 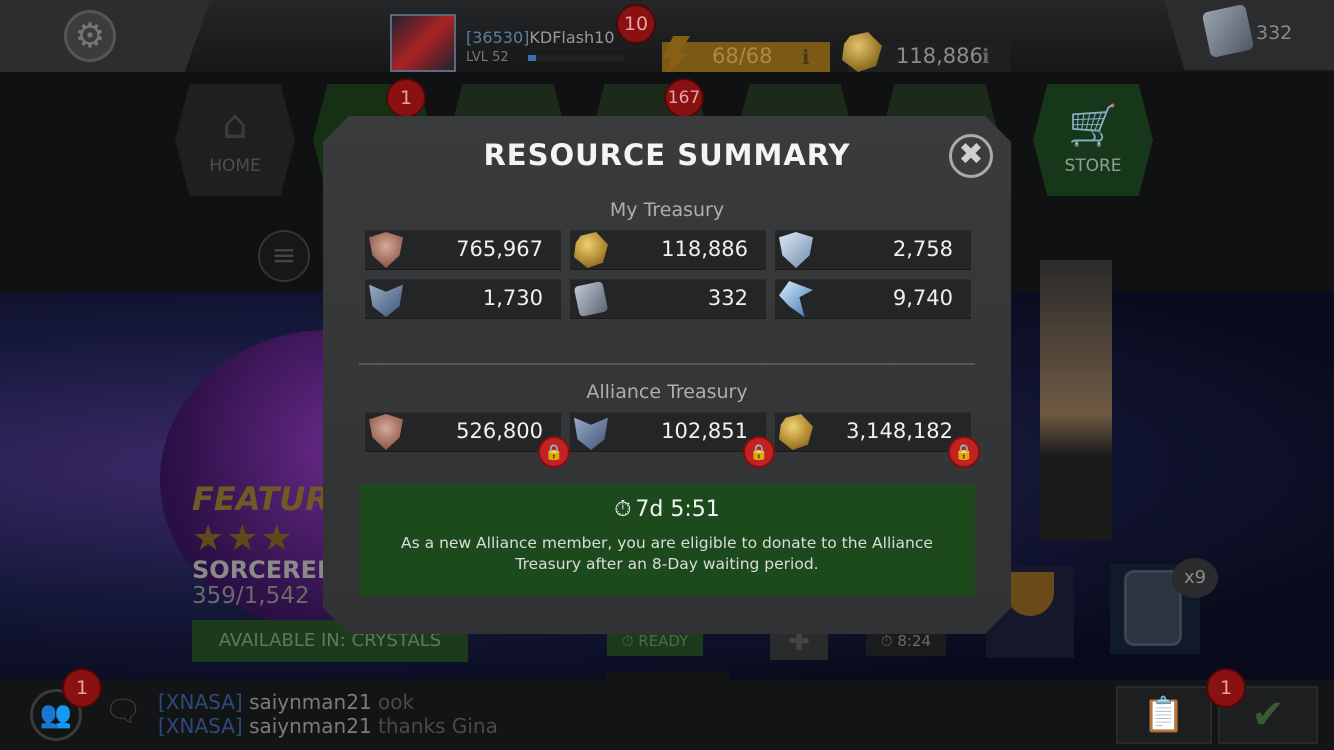 What do you see at coordinates (922, 249) in the screenshot?
I see `resource-value: 2,758` at bounding box center [922, 249].